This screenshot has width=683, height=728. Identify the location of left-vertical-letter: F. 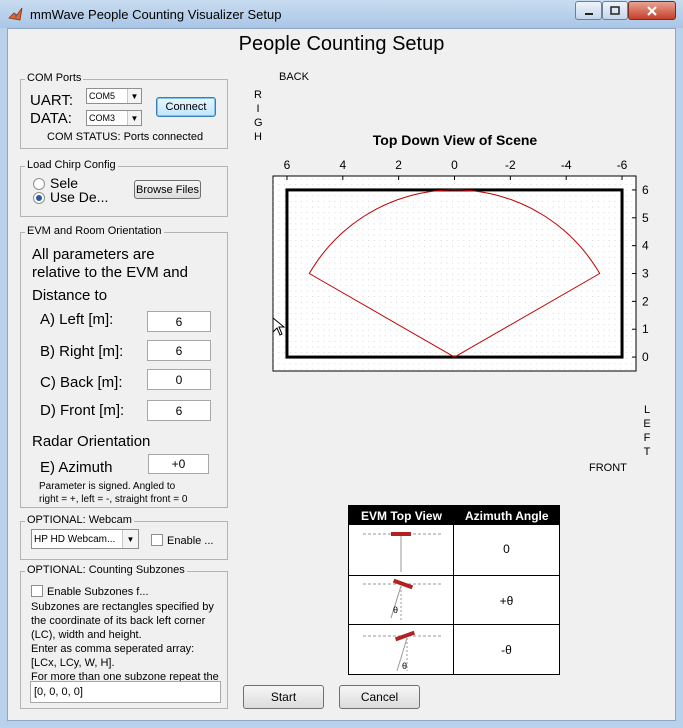
(647, 438).